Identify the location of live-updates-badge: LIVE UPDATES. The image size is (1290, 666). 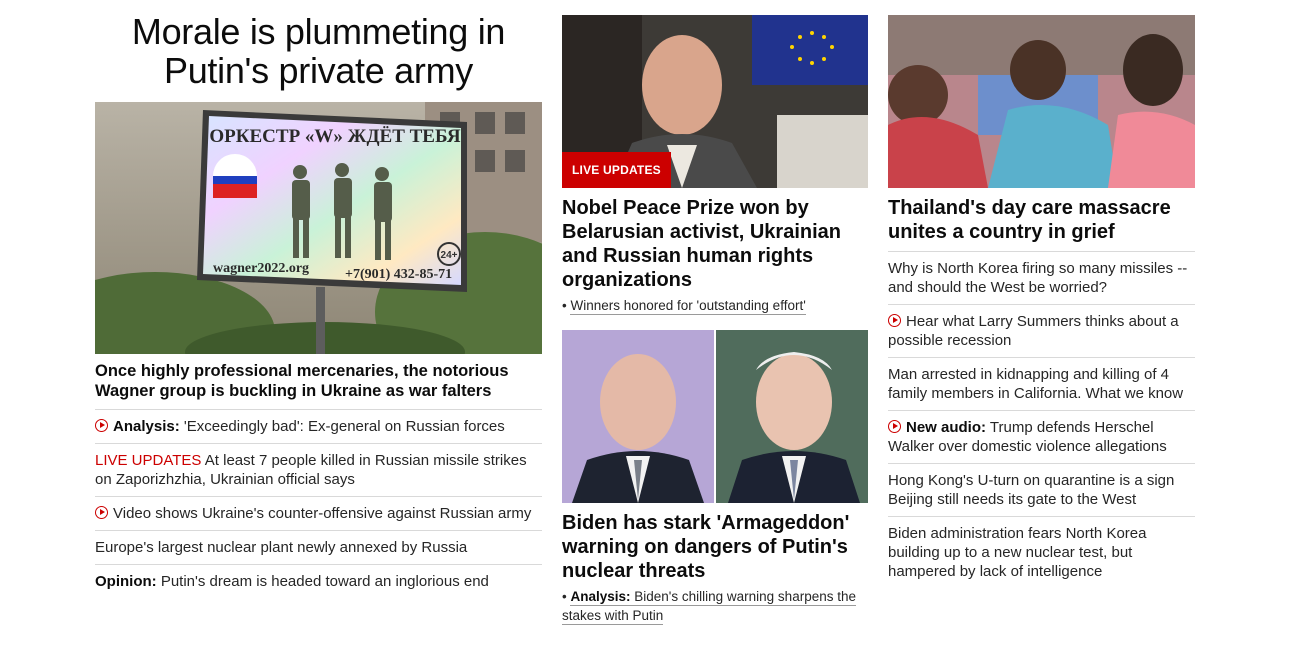
(616, 170).